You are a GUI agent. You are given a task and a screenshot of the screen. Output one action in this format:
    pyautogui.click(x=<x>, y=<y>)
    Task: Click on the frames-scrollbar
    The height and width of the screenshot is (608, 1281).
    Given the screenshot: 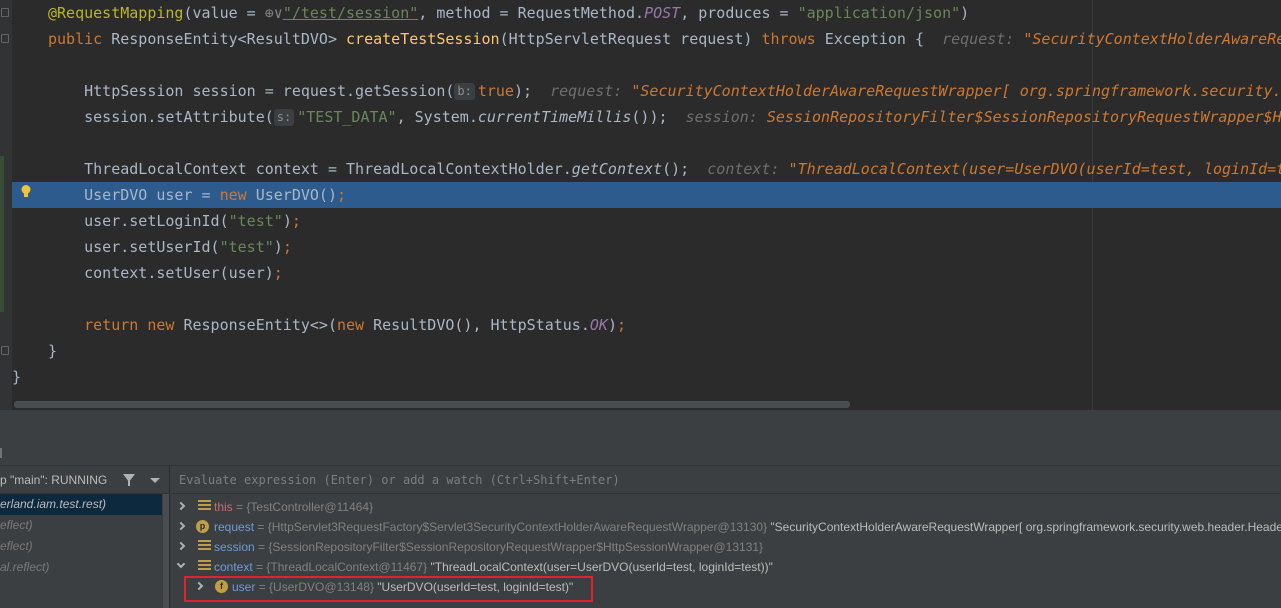 What is the action you would take?
    pyautogui.click(x=166, y=551)
    